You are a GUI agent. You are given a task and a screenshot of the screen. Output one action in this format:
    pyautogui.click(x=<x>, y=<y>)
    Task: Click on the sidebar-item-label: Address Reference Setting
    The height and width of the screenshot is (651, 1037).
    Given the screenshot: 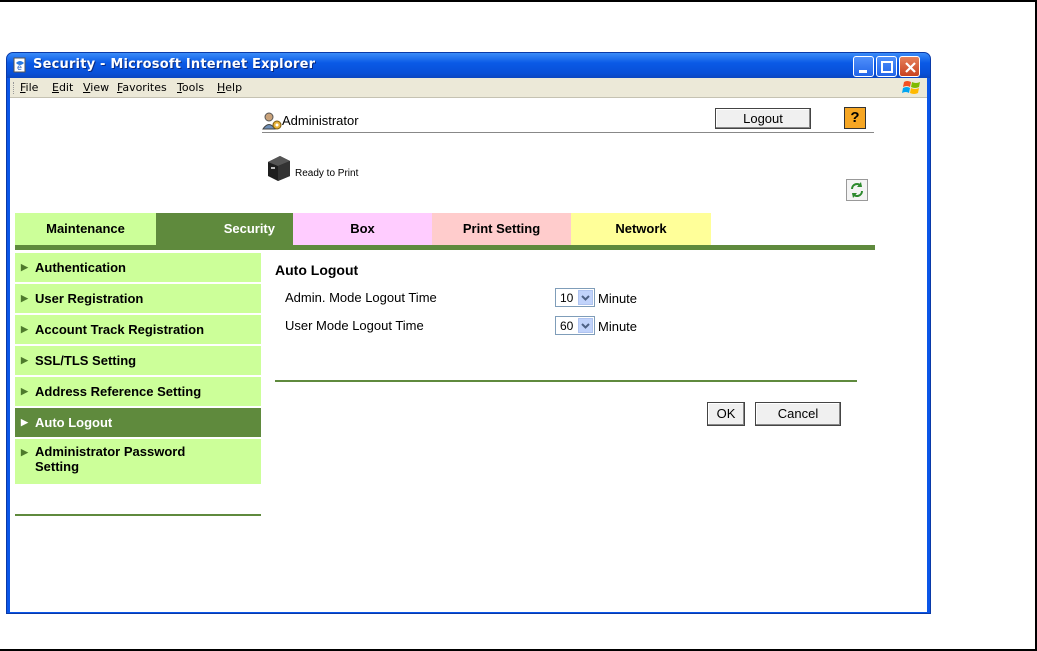 What is the action you would take?
    pyautogui.click(x=118, y=391)
    